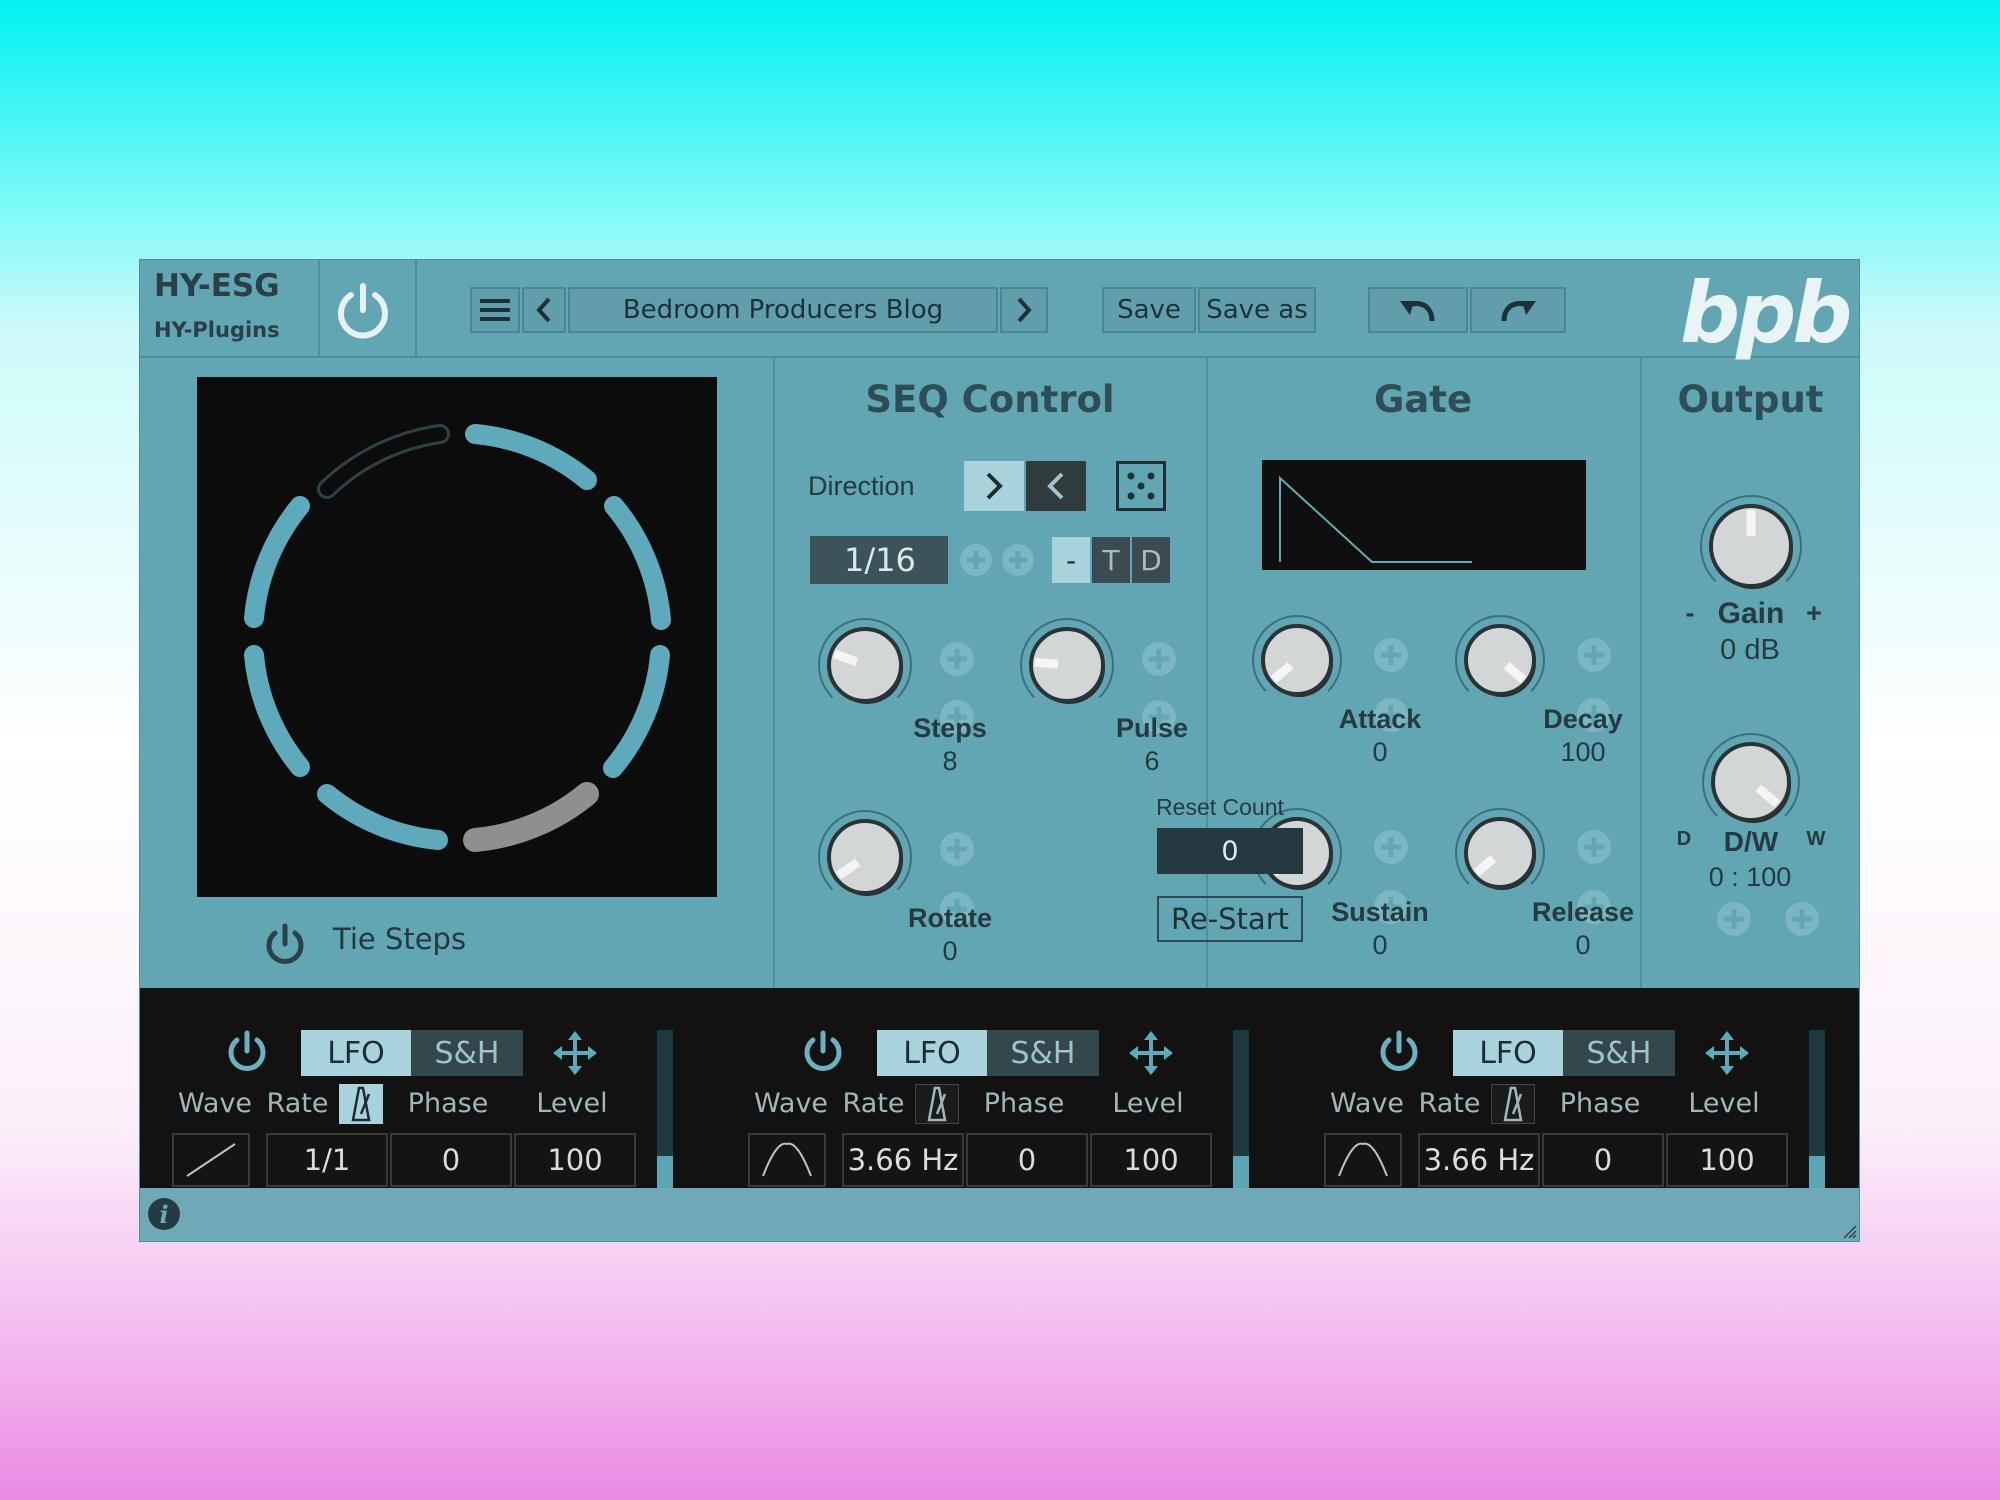 The image size is (2000, 1500). I want to click on attack-value: 0, so click(1380, 752).